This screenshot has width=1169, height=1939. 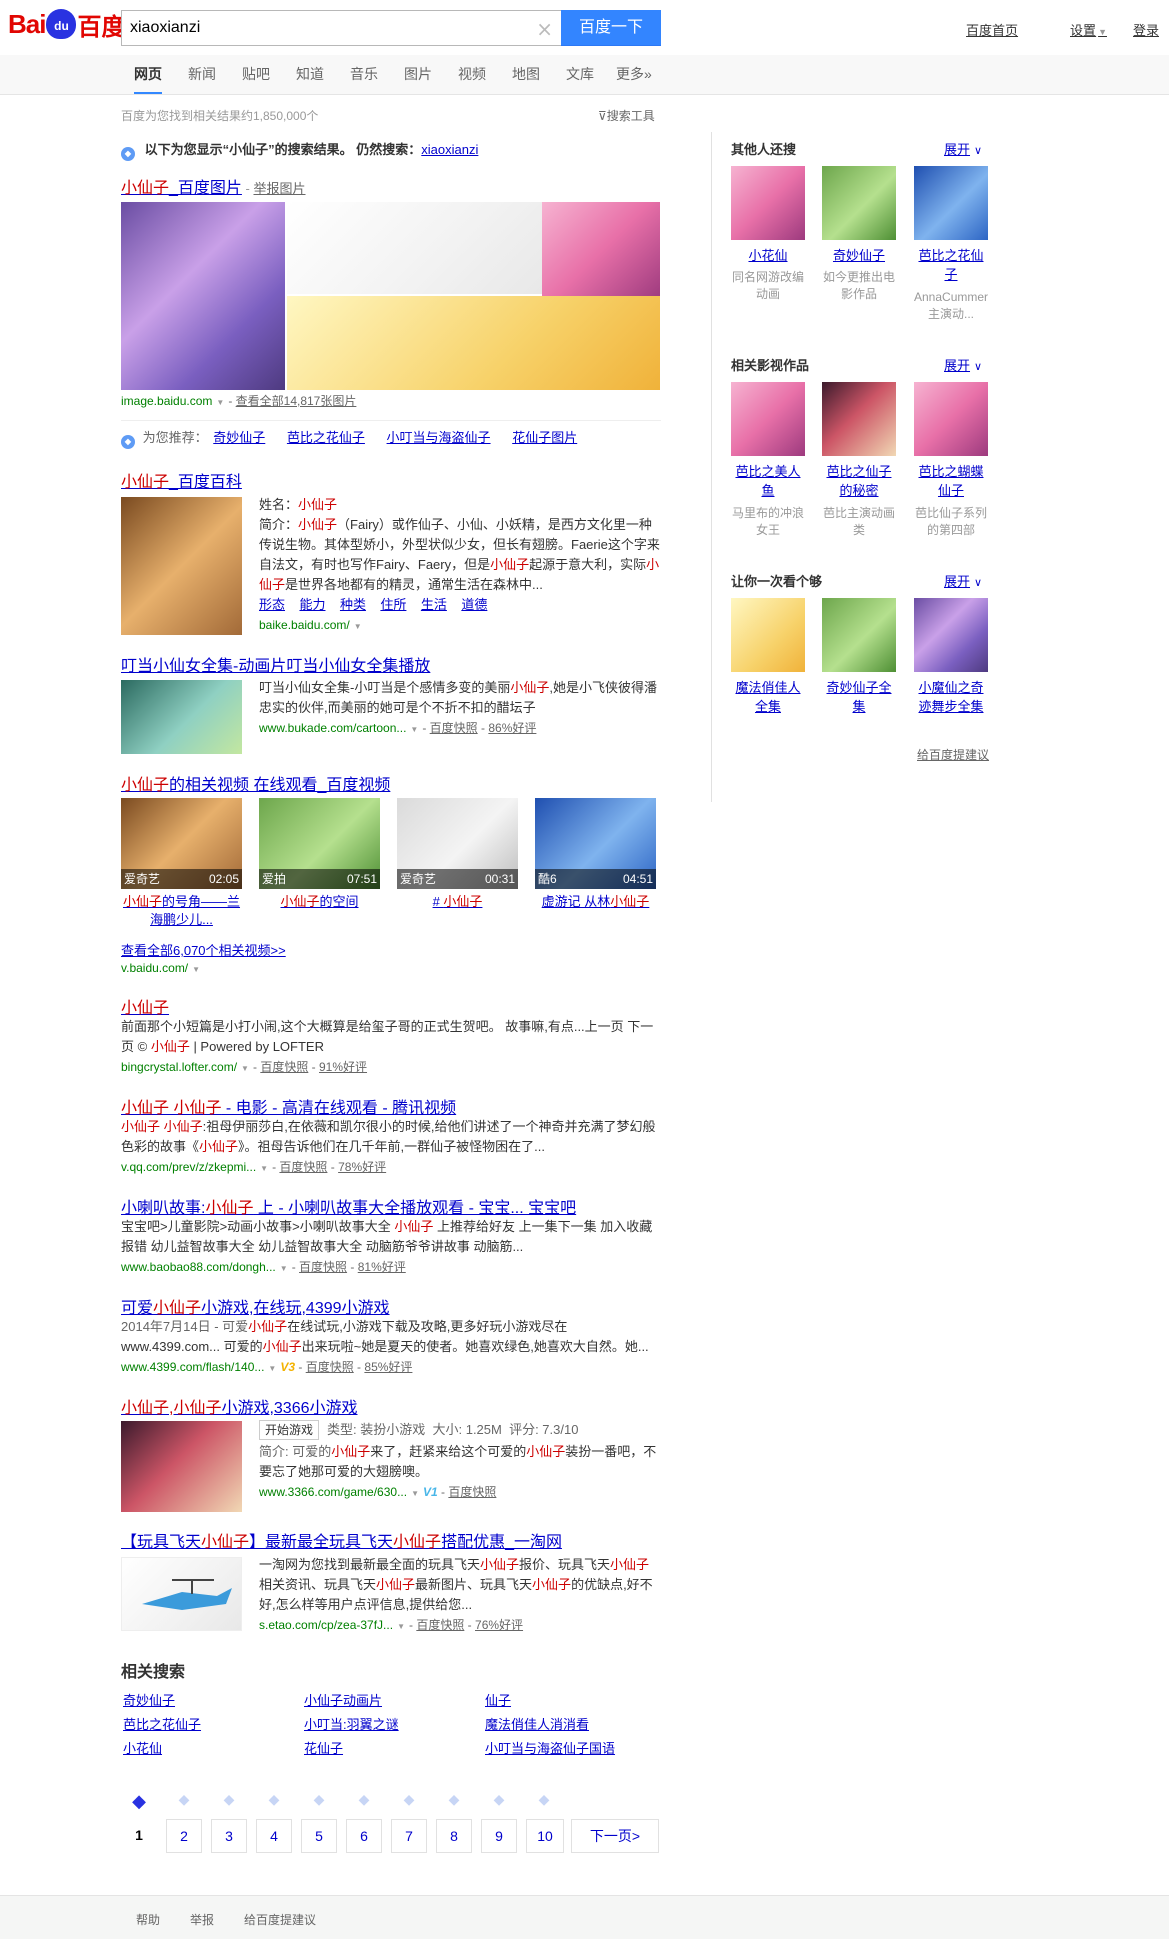 I want to click on page-link: 8, so click(x=454, y=1836).